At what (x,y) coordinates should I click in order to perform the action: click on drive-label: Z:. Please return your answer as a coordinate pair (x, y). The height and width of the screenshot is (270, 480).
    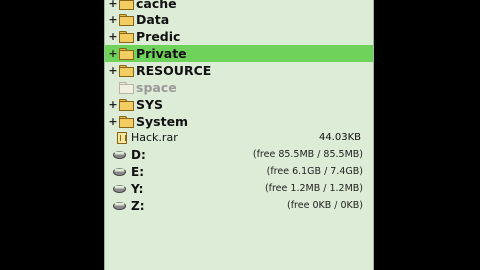
    Looking at the image, I should click on (138, 205).